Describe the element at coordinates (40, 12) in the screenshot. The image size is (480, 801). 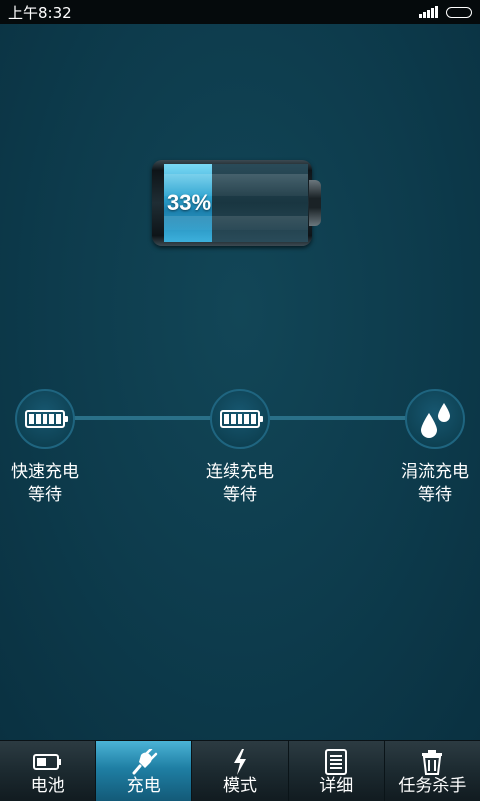
I see `status-time: 上午8:32` at that location.